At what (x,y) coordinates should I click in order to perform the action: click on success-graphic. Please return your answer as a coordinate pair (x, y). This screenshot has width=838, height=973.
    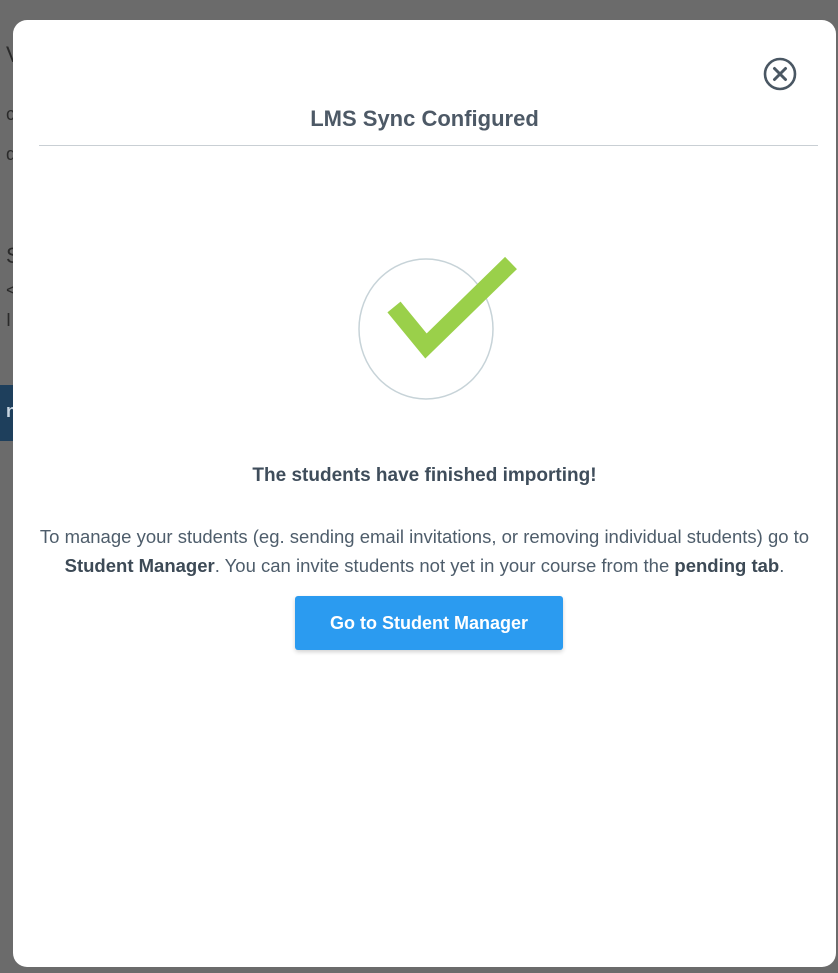
    Looking at the image, I should click on (444, 333).